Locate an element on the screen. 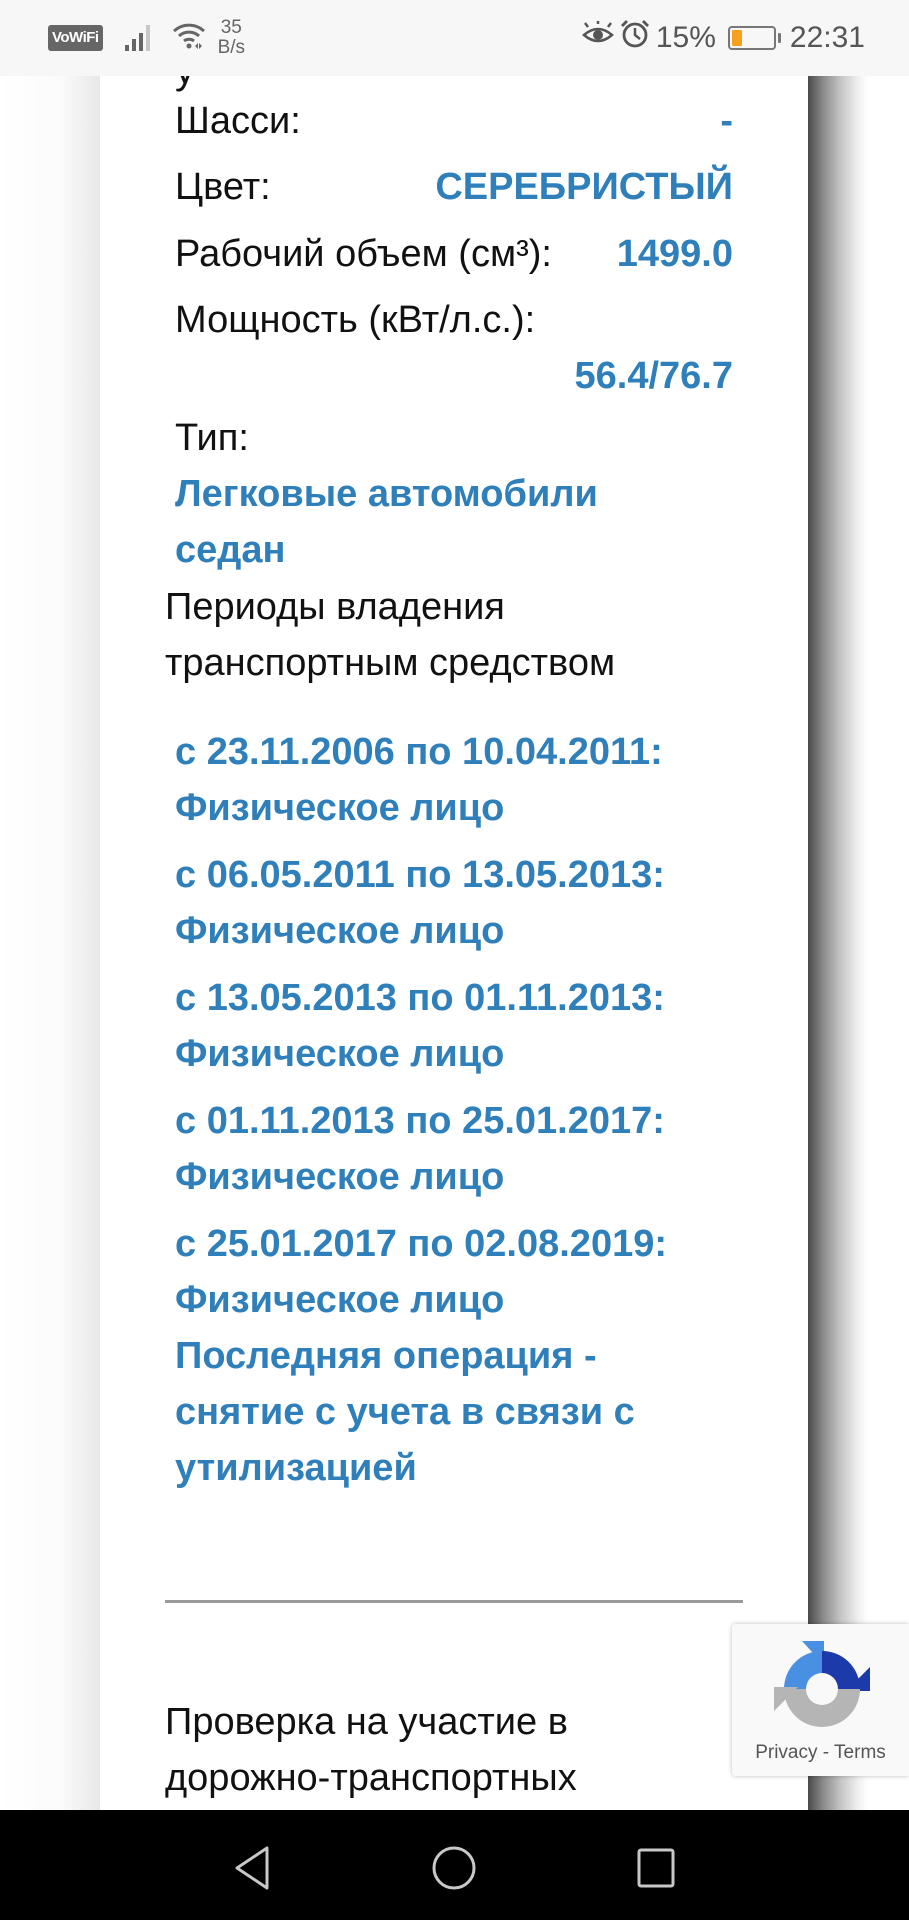 This screenshot has height=1920, width=909. recents-button is located at coordinates (656, 1868).